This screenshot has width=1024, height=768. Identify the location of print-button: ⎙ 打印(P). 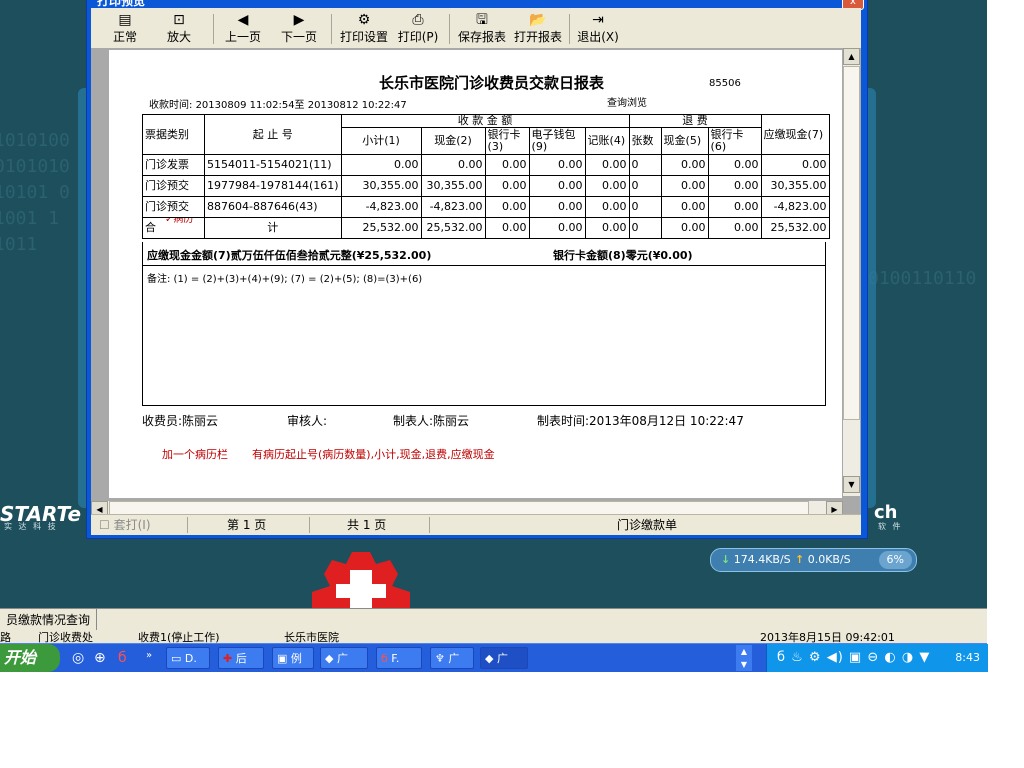
(418, 28).